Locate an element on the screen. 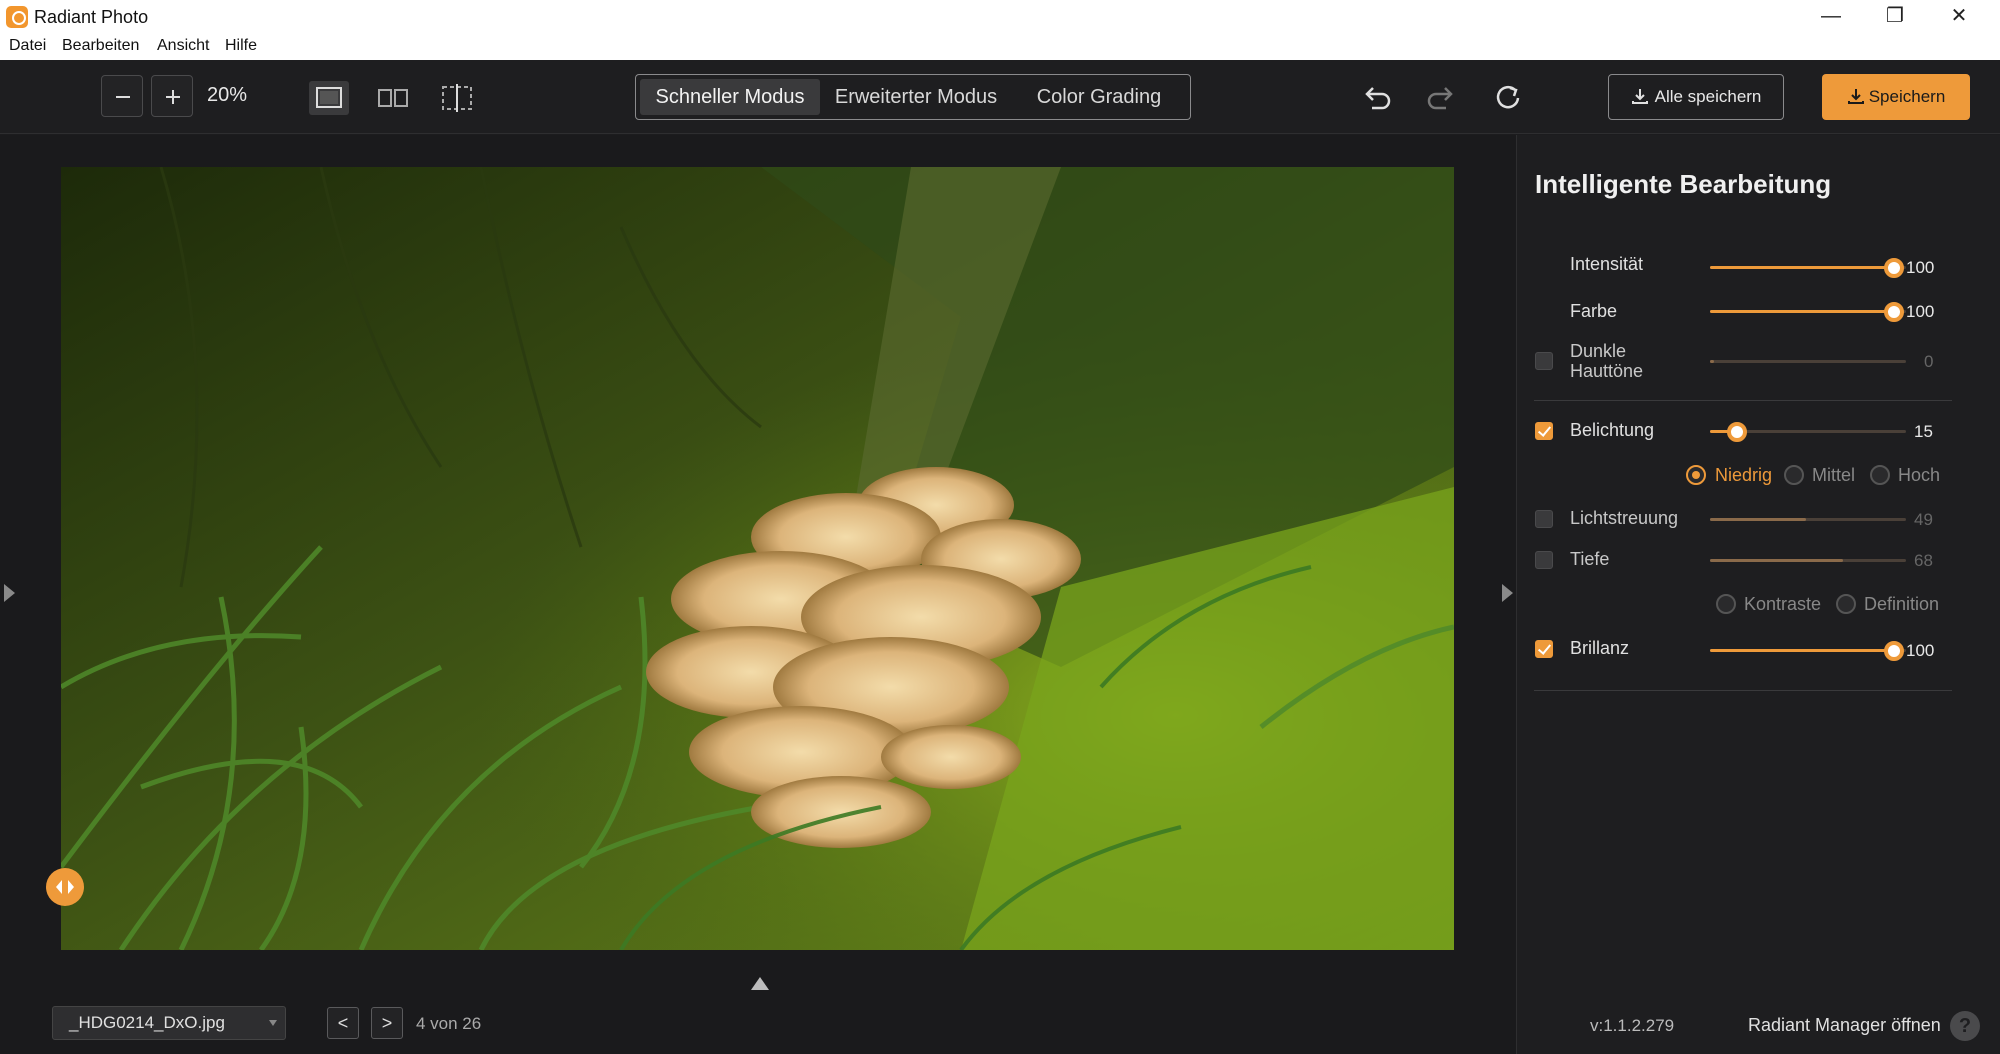  version-label: v:1.1.2.279 is located at coordinates (1632, 1025).